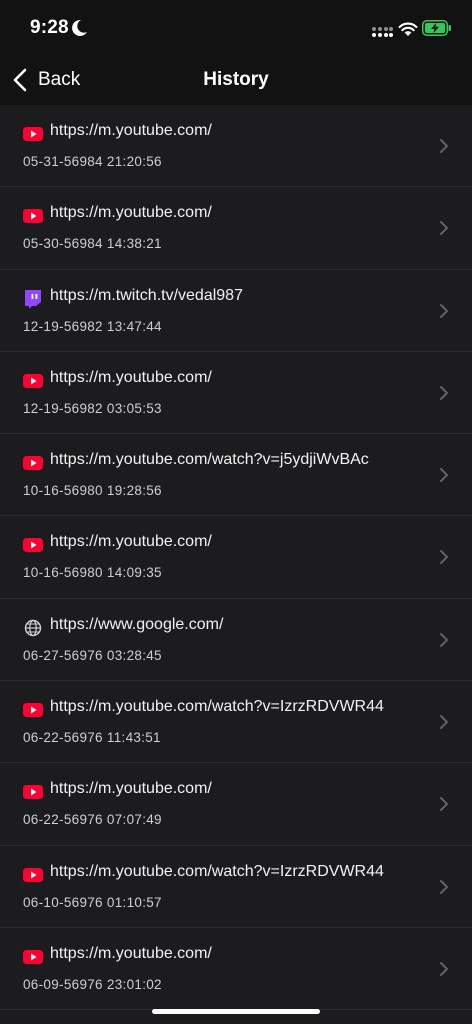 Image resolution: width=472 pixels, height=1024 pixels. I want to click on history-date: 06-27-56976 03:28:45, so click(92, 655).